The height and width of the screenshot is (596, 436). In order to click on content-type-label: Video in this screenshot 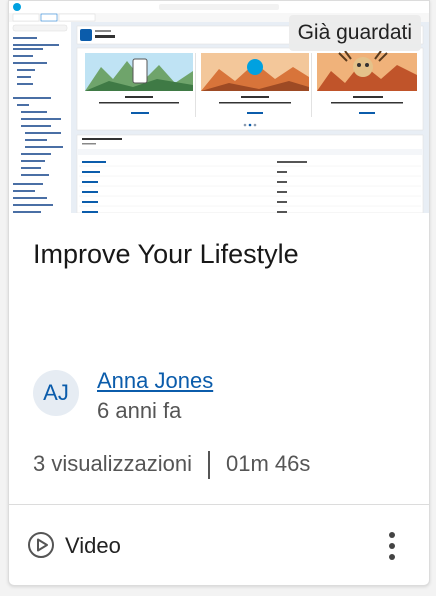, I will do `click(93, 545)`.